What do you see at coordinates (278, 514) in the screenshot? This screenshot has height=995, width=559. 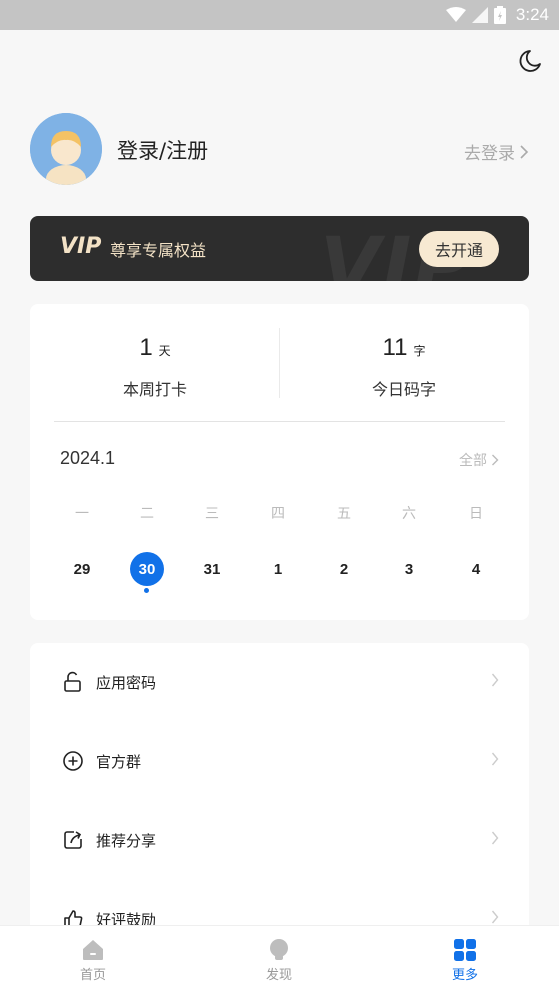 I see `weekday-label: 四` at bounding box center [278, 514].